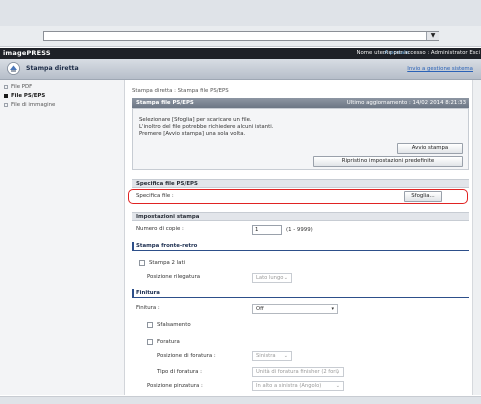  Describe the element at coordinates (174, 325) in the screenshot. I see `offset-checkbox-label: Sfalsamento` at that location.